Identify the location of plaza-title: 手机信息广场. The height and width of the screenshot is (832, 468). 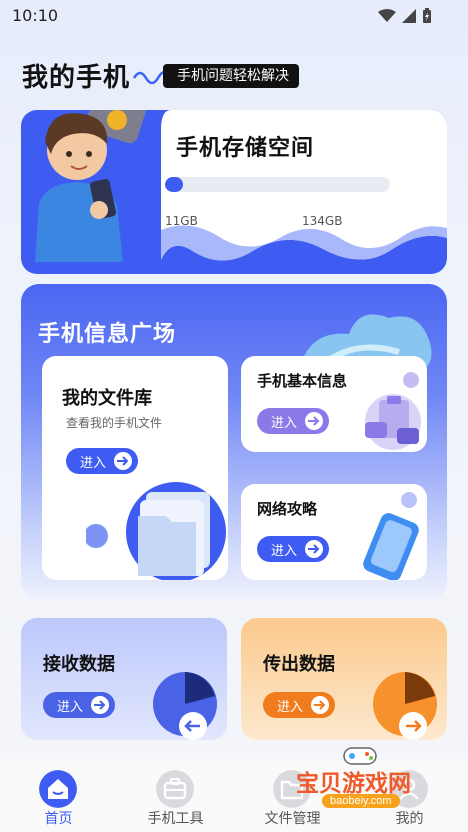
(107, 334).